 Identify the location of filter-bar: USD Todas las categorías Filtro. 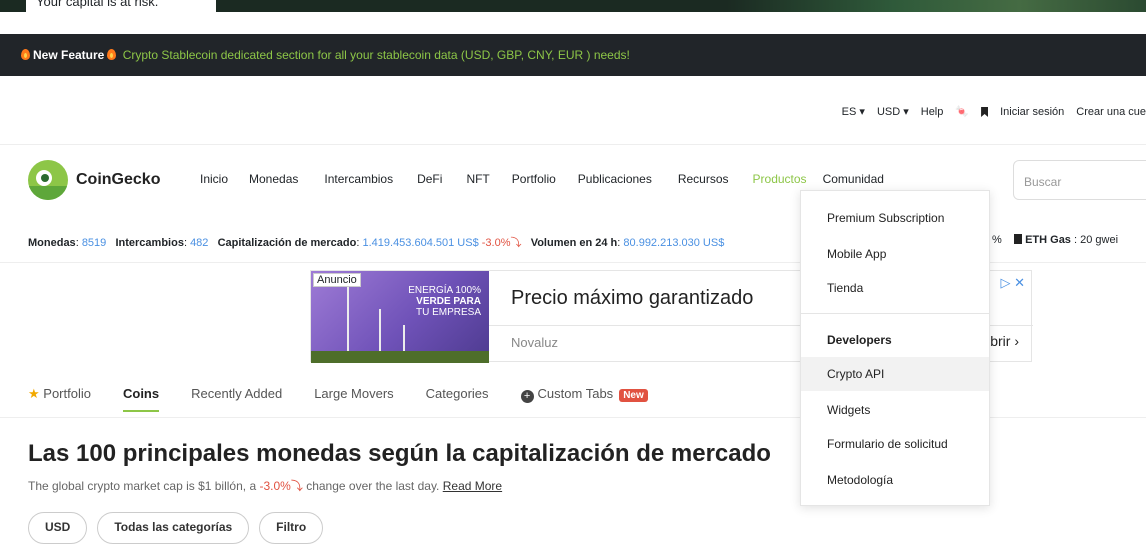
(180, 528).